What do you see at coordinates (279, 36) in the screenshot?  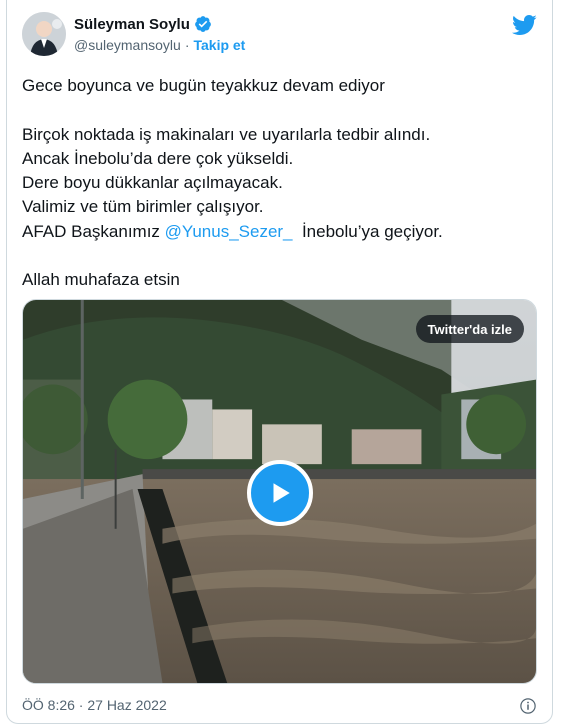 I see `tweet-header: Süleyman Soylu @suleymansoylu · Takip et` at bounding box center [279, 36].